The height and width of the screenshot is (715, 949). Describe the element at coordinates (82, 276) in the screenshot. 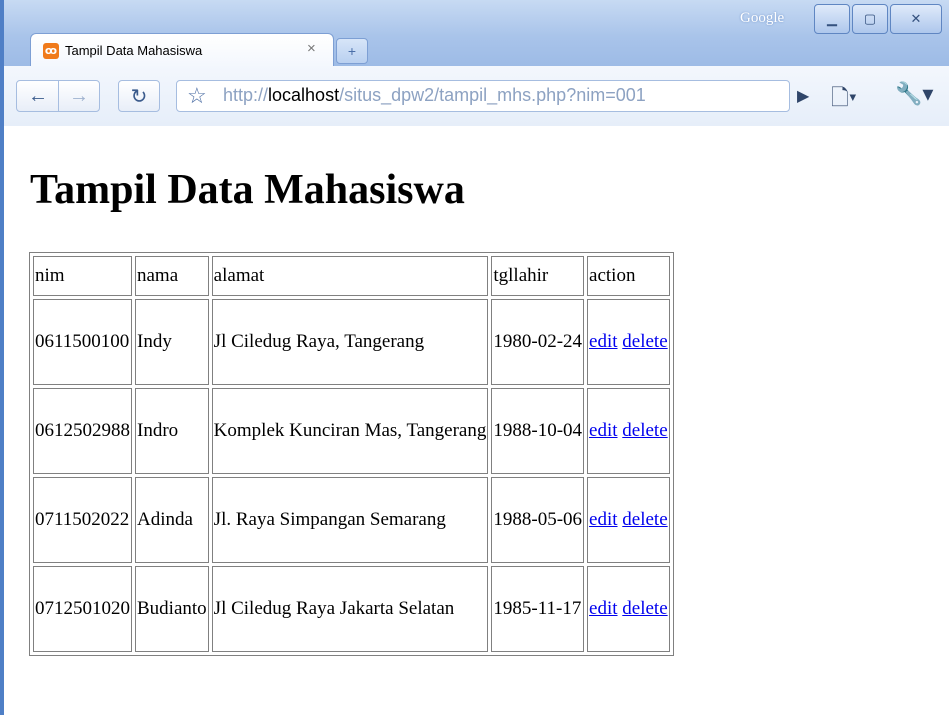

I see `header-nim: nim` at that location.